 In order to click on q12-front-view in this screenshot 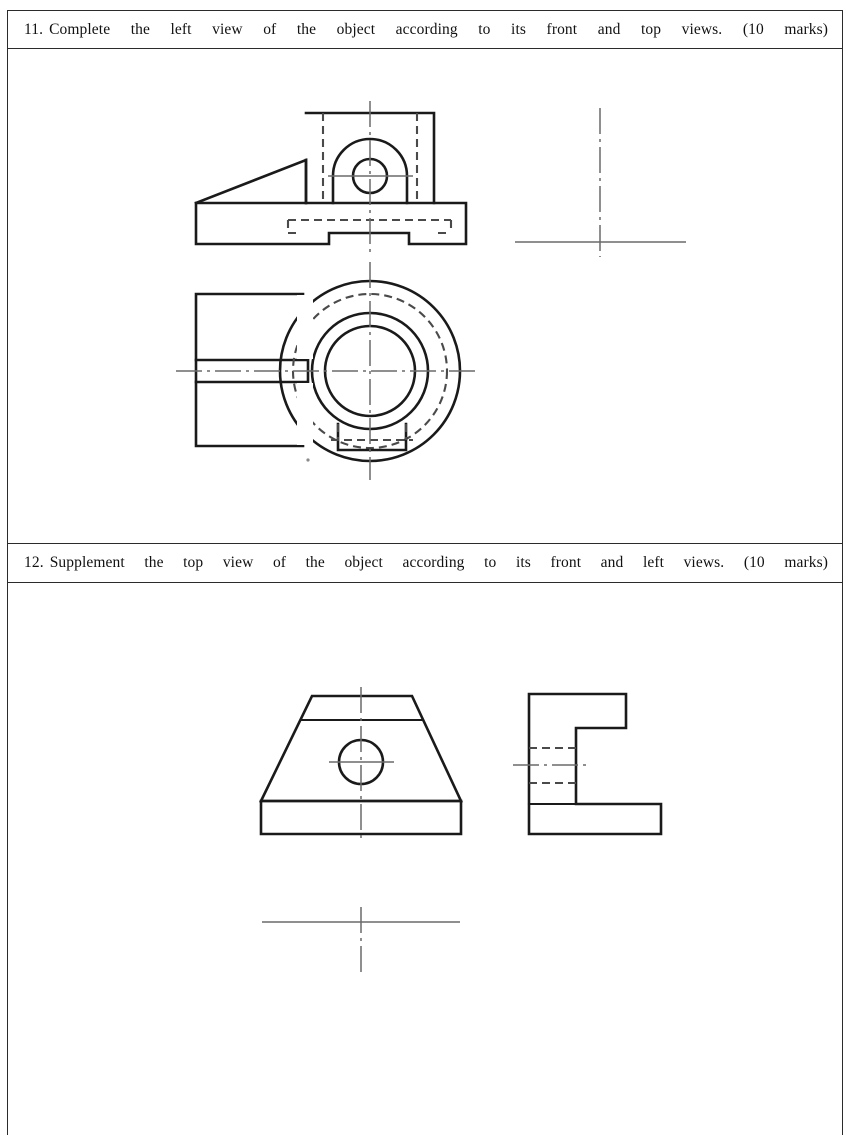, I will do `click(361, 763)`.